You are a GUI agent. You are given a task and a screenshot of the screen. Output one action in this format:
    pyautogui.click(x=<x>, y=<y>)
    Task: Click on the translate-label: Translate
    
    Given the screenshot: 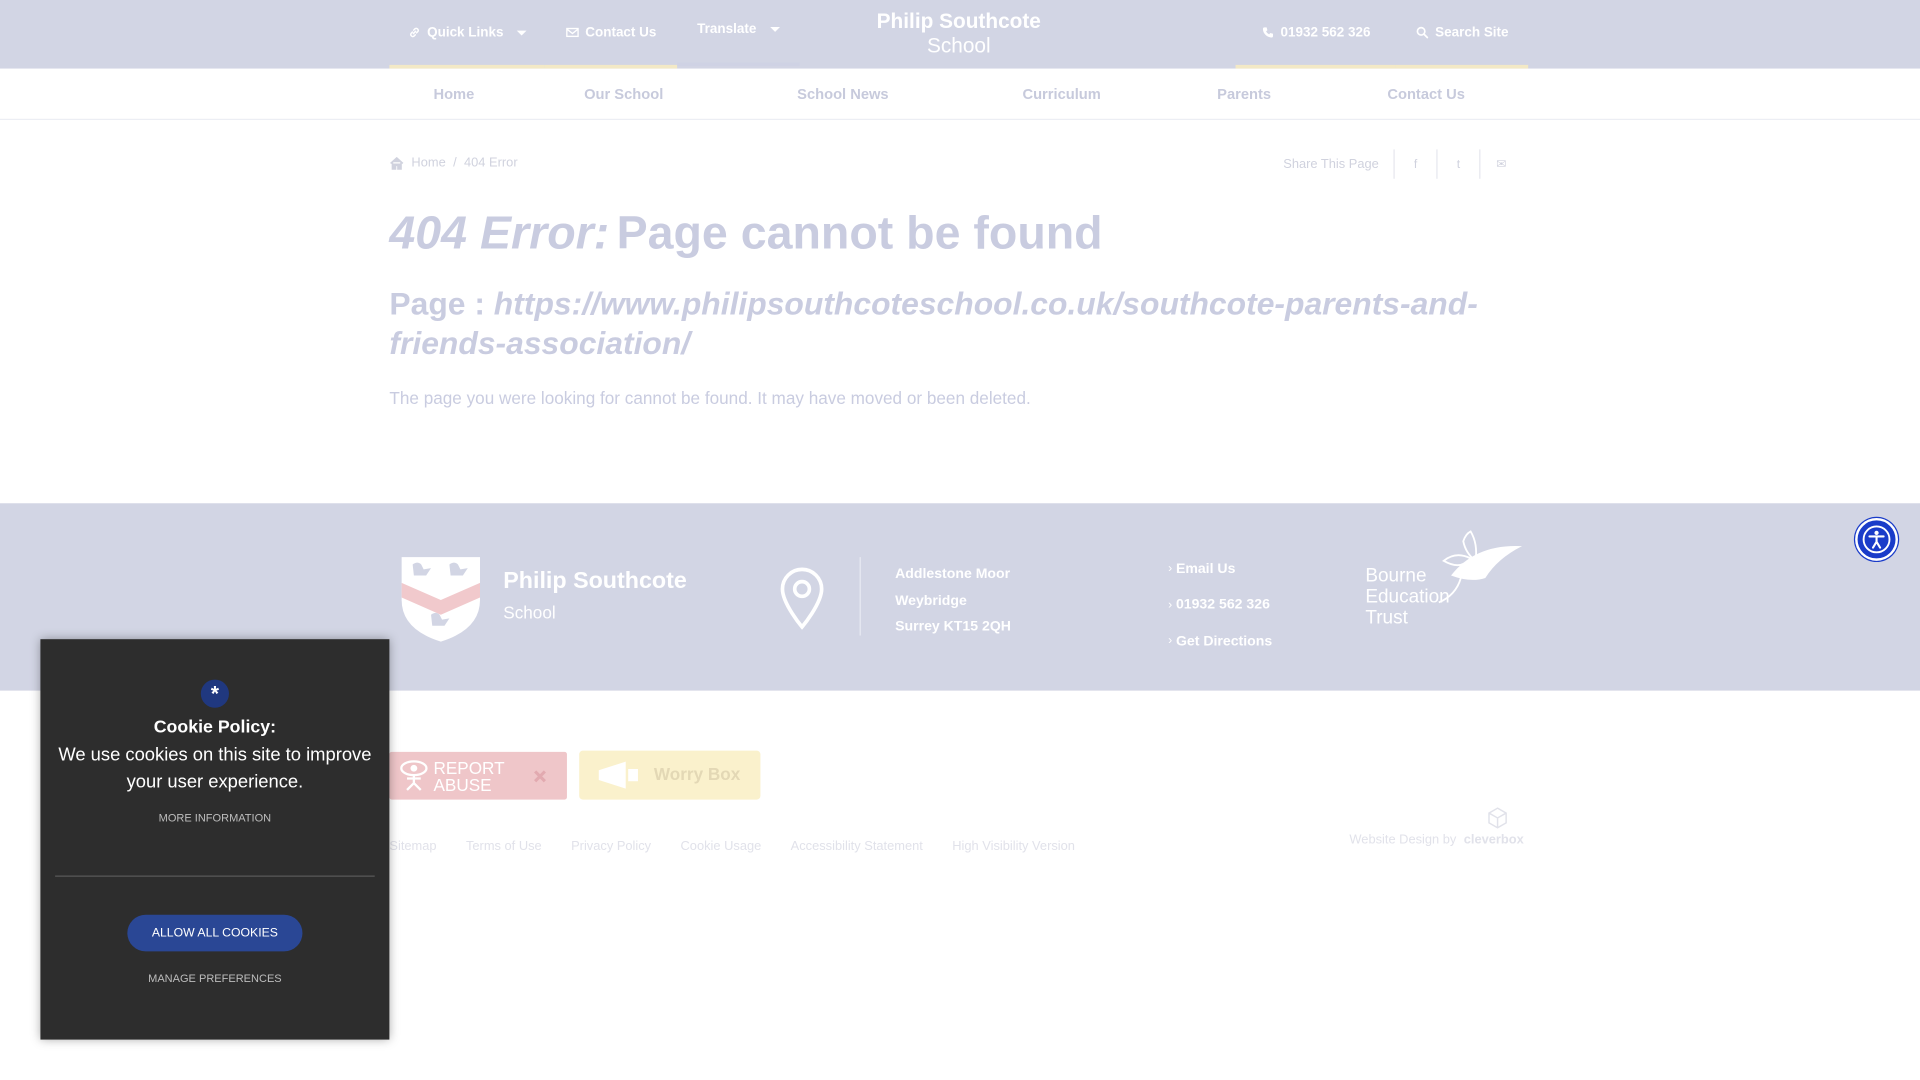 What is the action you would take?
    pyautogui.click(x=727, y=29)
    